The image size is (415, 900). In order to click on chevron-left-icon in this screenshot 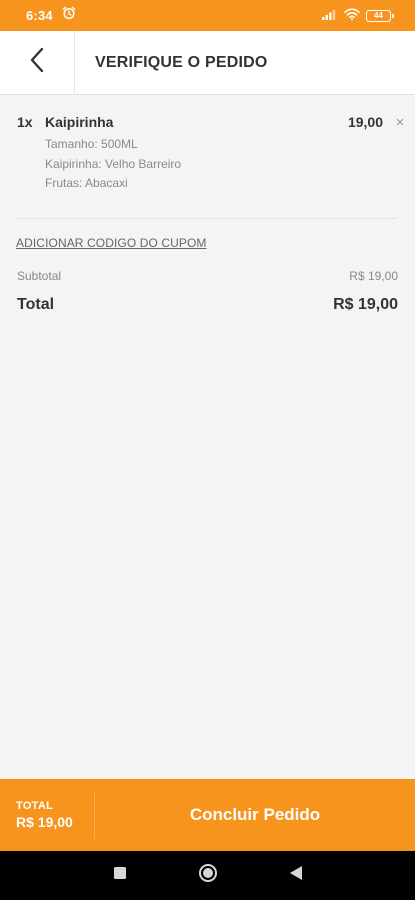, I will do `click(37, 62)`.